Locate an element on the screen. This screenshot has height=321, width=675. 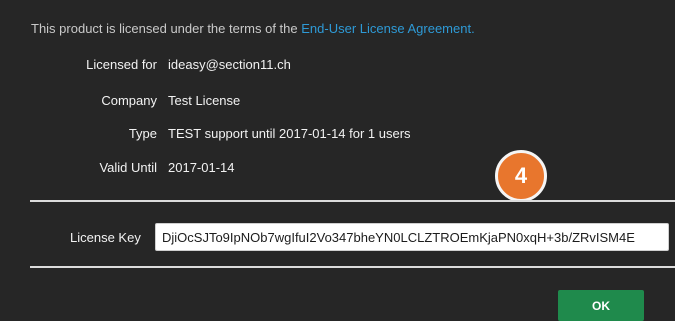
licensed-for-row: Licensed for ideasy@section11.ch is located at coordinates (337, 66).